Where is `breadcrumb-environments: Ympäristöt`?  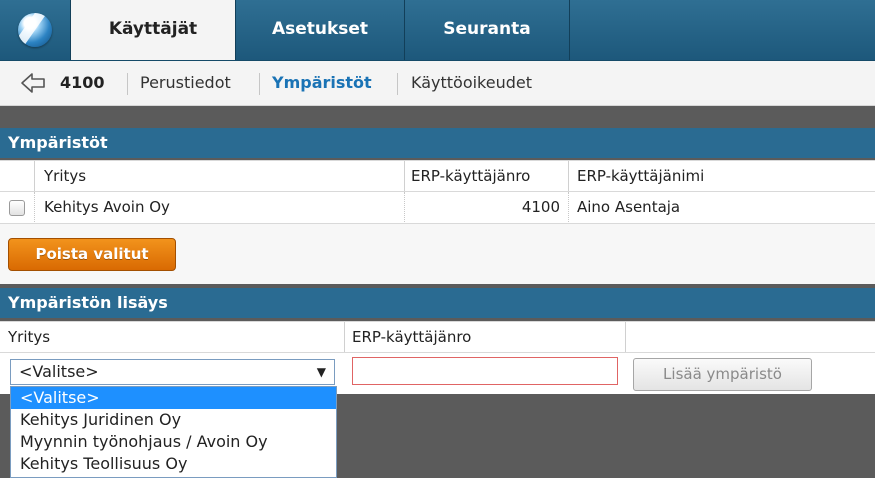 breadcrumb-environments: Ympäristöt is located at coordinates (322, 82).